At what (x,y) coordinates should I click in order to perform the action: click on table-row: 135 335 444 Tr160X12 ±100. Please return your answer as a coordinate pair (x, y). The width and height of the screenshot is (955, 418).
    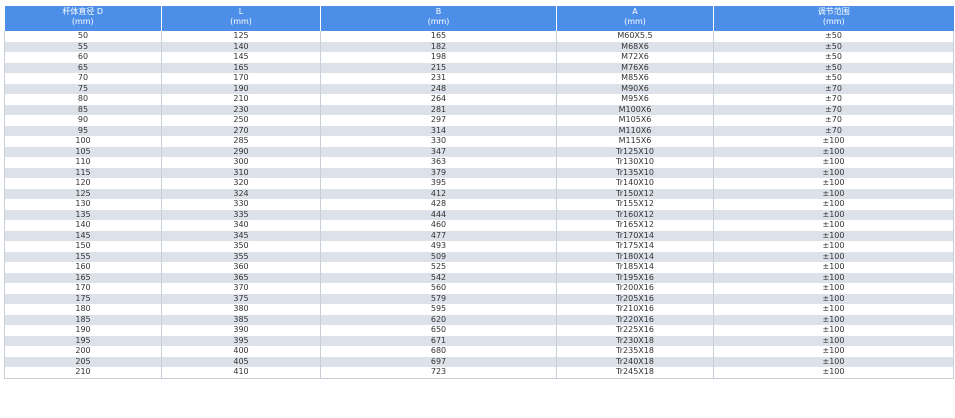
    Looking at the image, I should click on (479, 214).